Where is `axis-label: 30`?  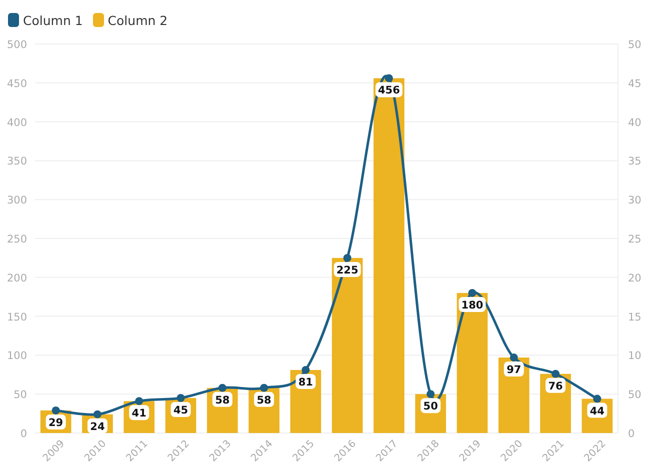 axis-label: 30 is located at coordinates (635, 200).